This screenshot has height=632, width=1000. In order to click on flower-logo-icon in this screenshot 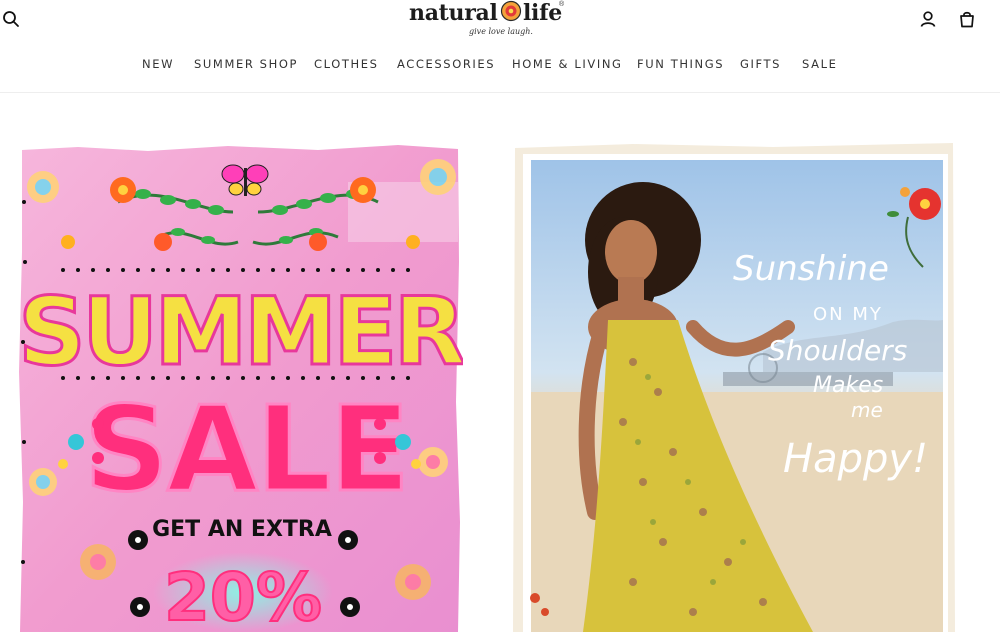, I will do `click(511, 11)`.